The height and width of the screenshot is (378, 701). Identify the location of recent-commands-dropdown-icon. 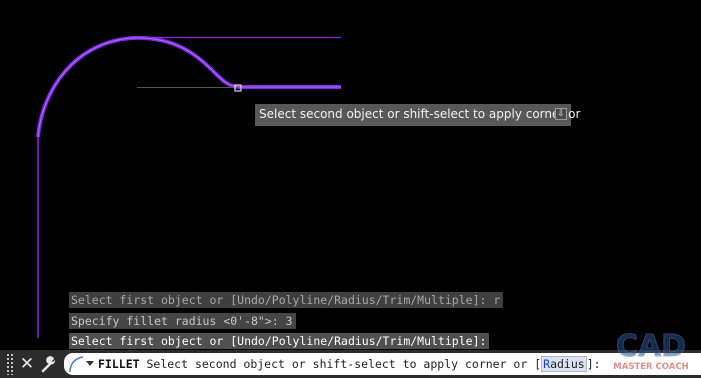
(90, 363).